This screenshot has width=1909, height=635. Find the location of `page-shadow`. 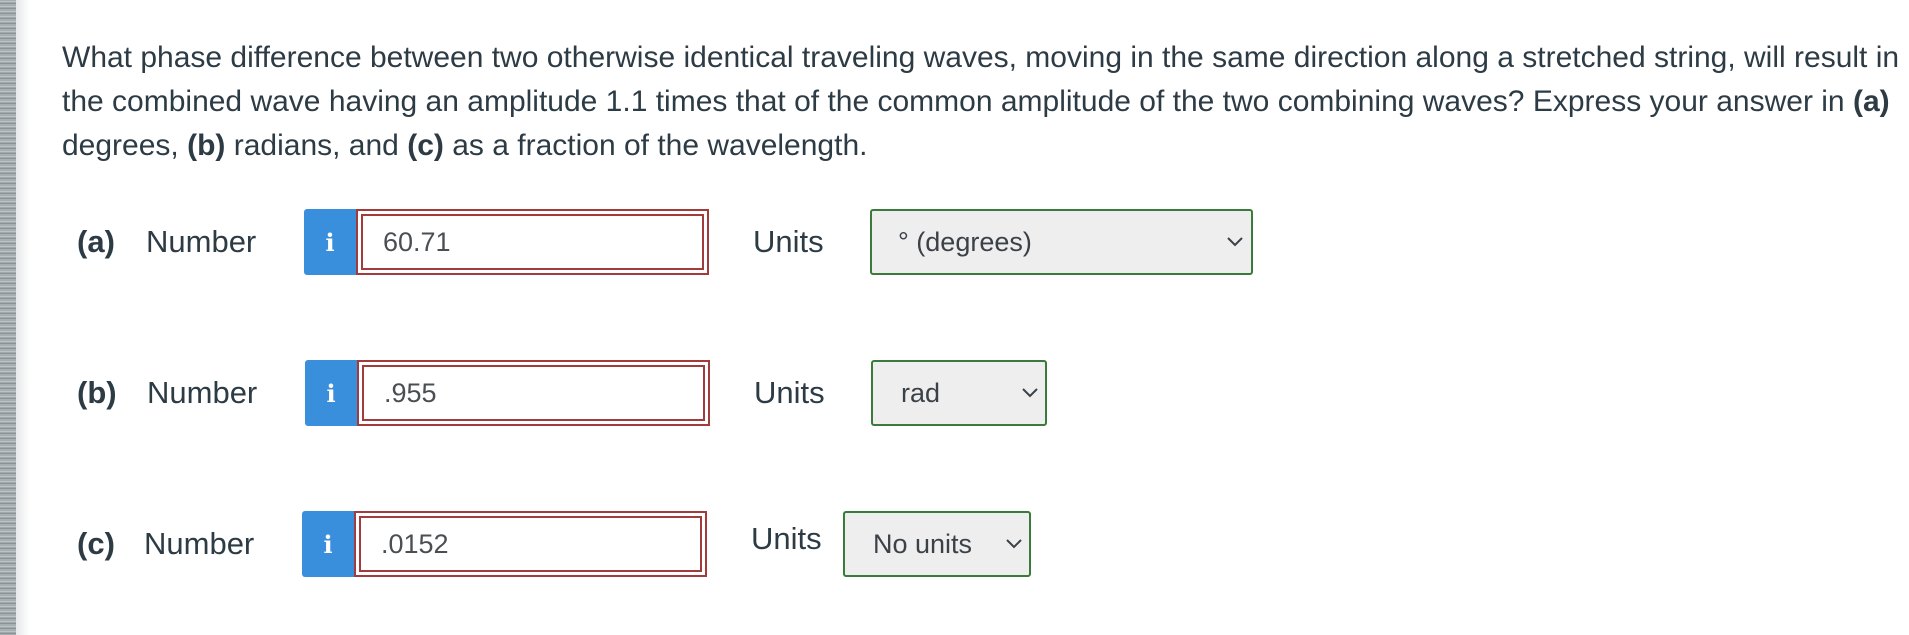

page-shadow is located at coordinates (23, 317).